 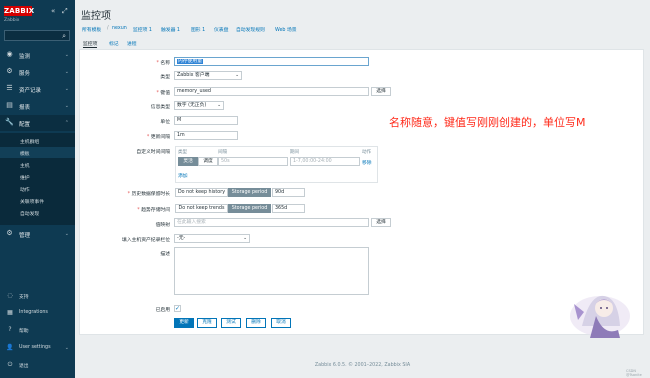 I want to click on key-label-text: 键值, so click(x=165, y=93).